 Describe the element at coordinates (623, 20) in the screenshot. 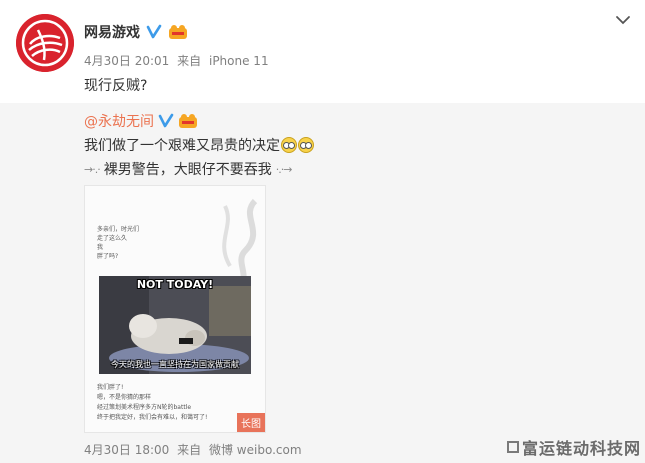

I see `chevron-down-icon` at that location.